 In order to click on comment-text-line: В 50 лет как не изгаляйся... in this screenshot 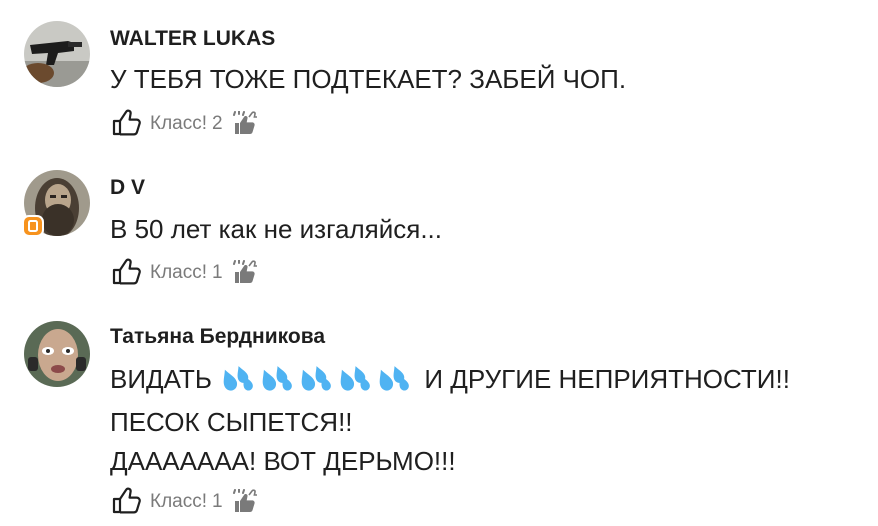, I will do `click(276, 229)`.